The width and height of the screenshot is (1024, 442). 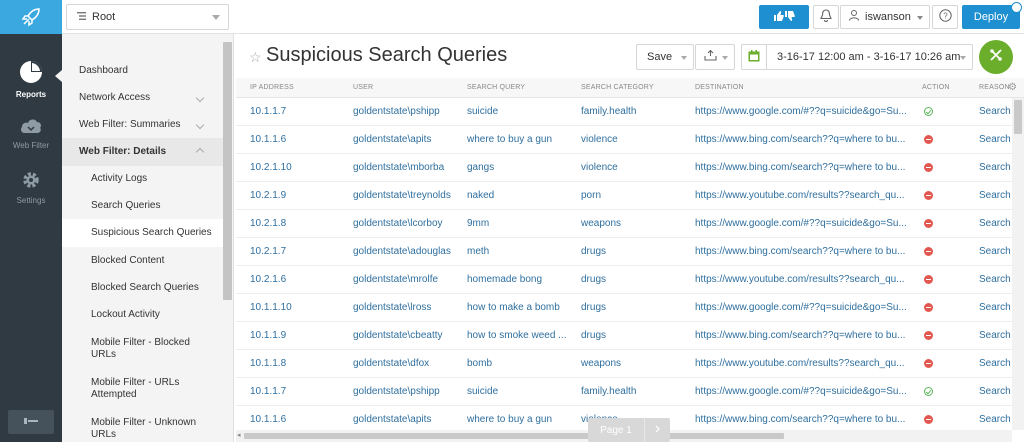 I want to click on nav-item-blocked-content: Blocked Content, so click(x=142, y=261).